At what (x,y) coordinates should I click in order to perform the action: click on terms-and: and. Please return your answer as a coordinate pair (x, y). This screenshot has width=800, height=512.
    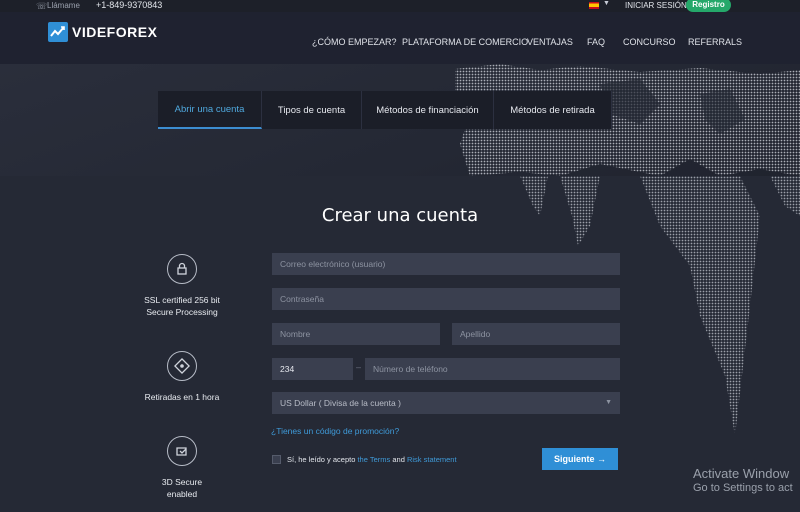
    Looking at the image, I should click on (398, 459).